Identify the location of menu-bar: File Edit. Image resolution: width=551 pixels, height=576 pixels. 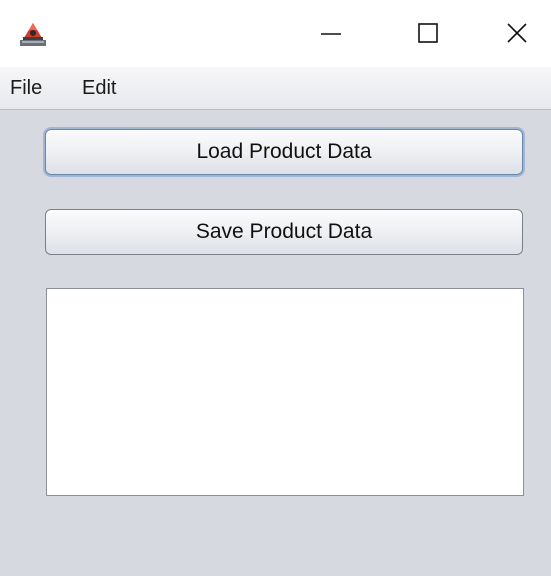
(275, 88).